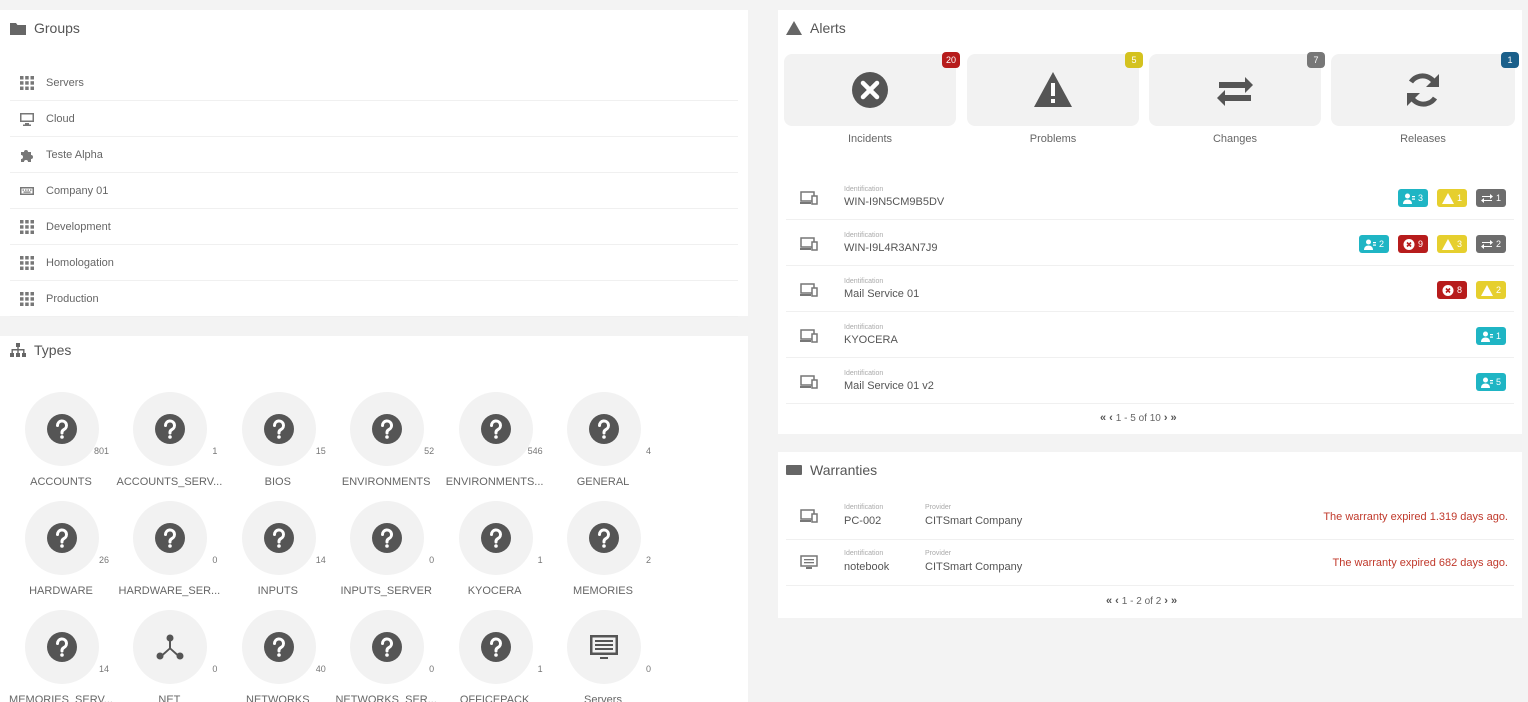 The width and height of the screenshot is (1528, 702). I want to click on alert-card-changes: 7, so click(1237, 89).